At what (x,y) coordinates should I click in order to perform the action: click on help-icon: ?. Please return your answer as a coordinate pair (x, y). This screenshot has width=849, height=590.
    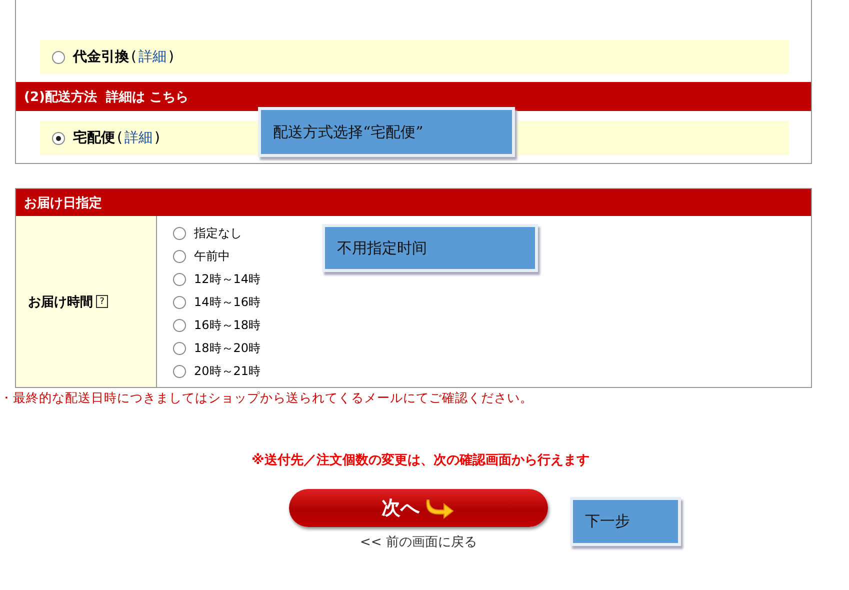
    Looking at the image, I should click on (102, 301).